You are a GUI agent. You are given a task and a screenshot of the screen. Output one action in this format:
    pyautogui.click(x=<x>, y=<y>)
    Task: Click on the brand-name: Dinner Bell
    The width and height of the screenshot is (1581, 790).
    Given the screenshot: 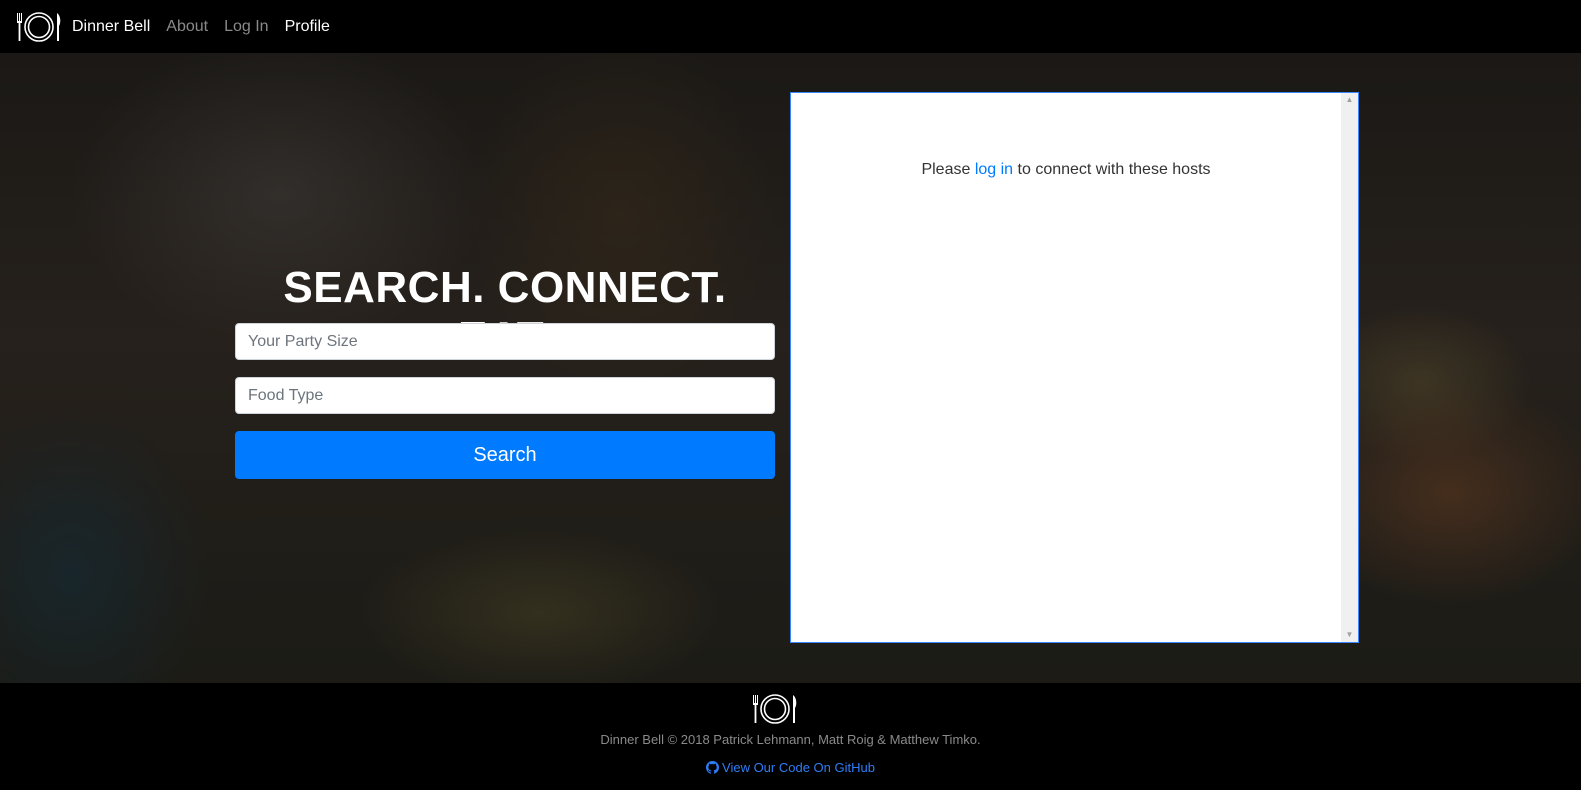 What is the action you would take?
    pyautogui.click(x=111, y=27)
    